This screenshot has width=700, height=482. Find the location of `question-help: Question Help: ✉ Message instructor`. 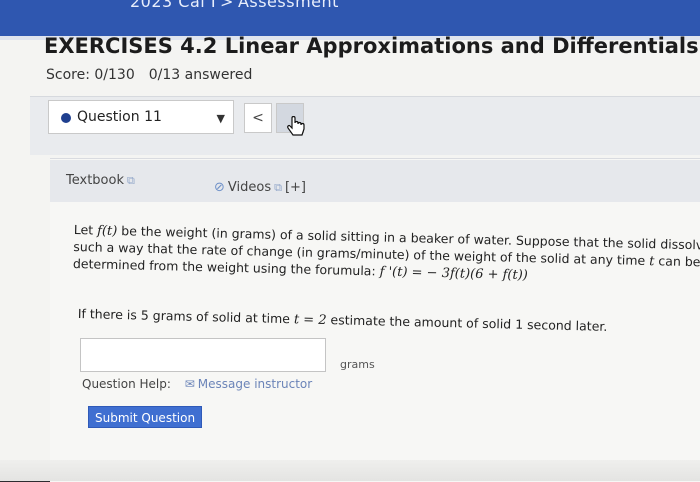

question-help: Question Help: ✉ Message instructor is located at coordinates (197, 384).